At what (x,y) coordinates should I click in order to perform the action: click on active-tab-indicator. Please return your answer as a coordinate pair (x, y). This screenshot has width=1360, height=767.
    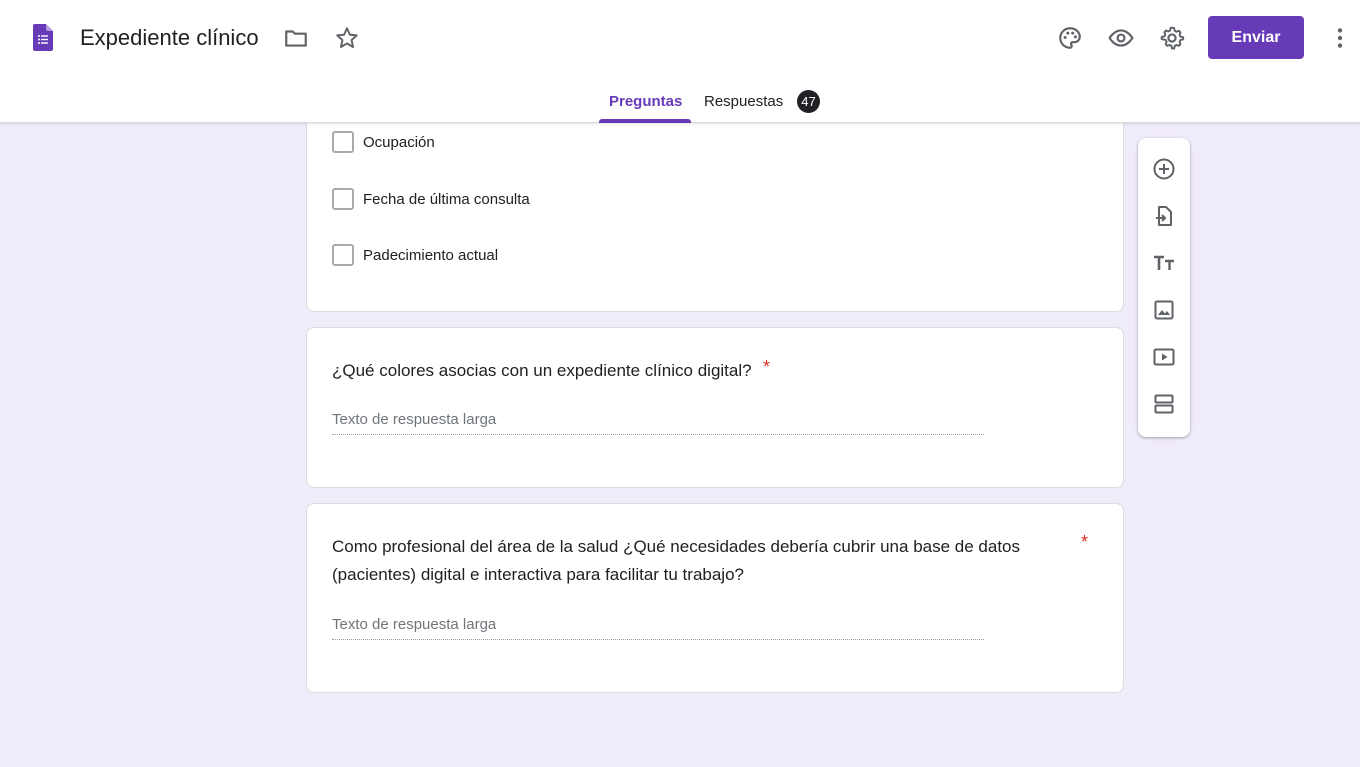
    Looking at the image, I should click on (645, 121).